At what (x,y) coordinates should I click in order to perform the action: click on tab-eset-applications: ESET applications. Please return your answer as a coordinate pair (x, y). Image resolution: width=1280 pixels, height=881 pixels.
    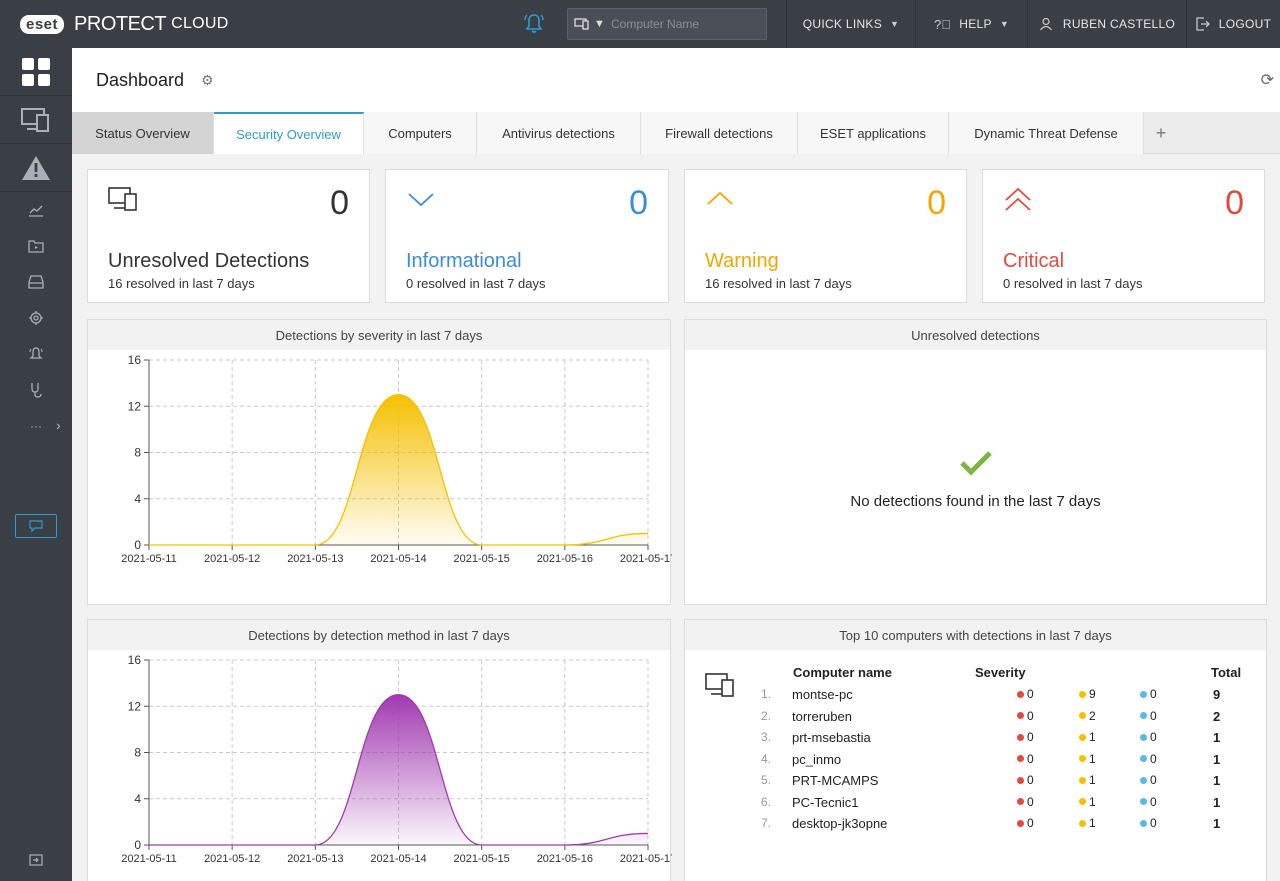
    Looking at the image, I should click on (873, 133).